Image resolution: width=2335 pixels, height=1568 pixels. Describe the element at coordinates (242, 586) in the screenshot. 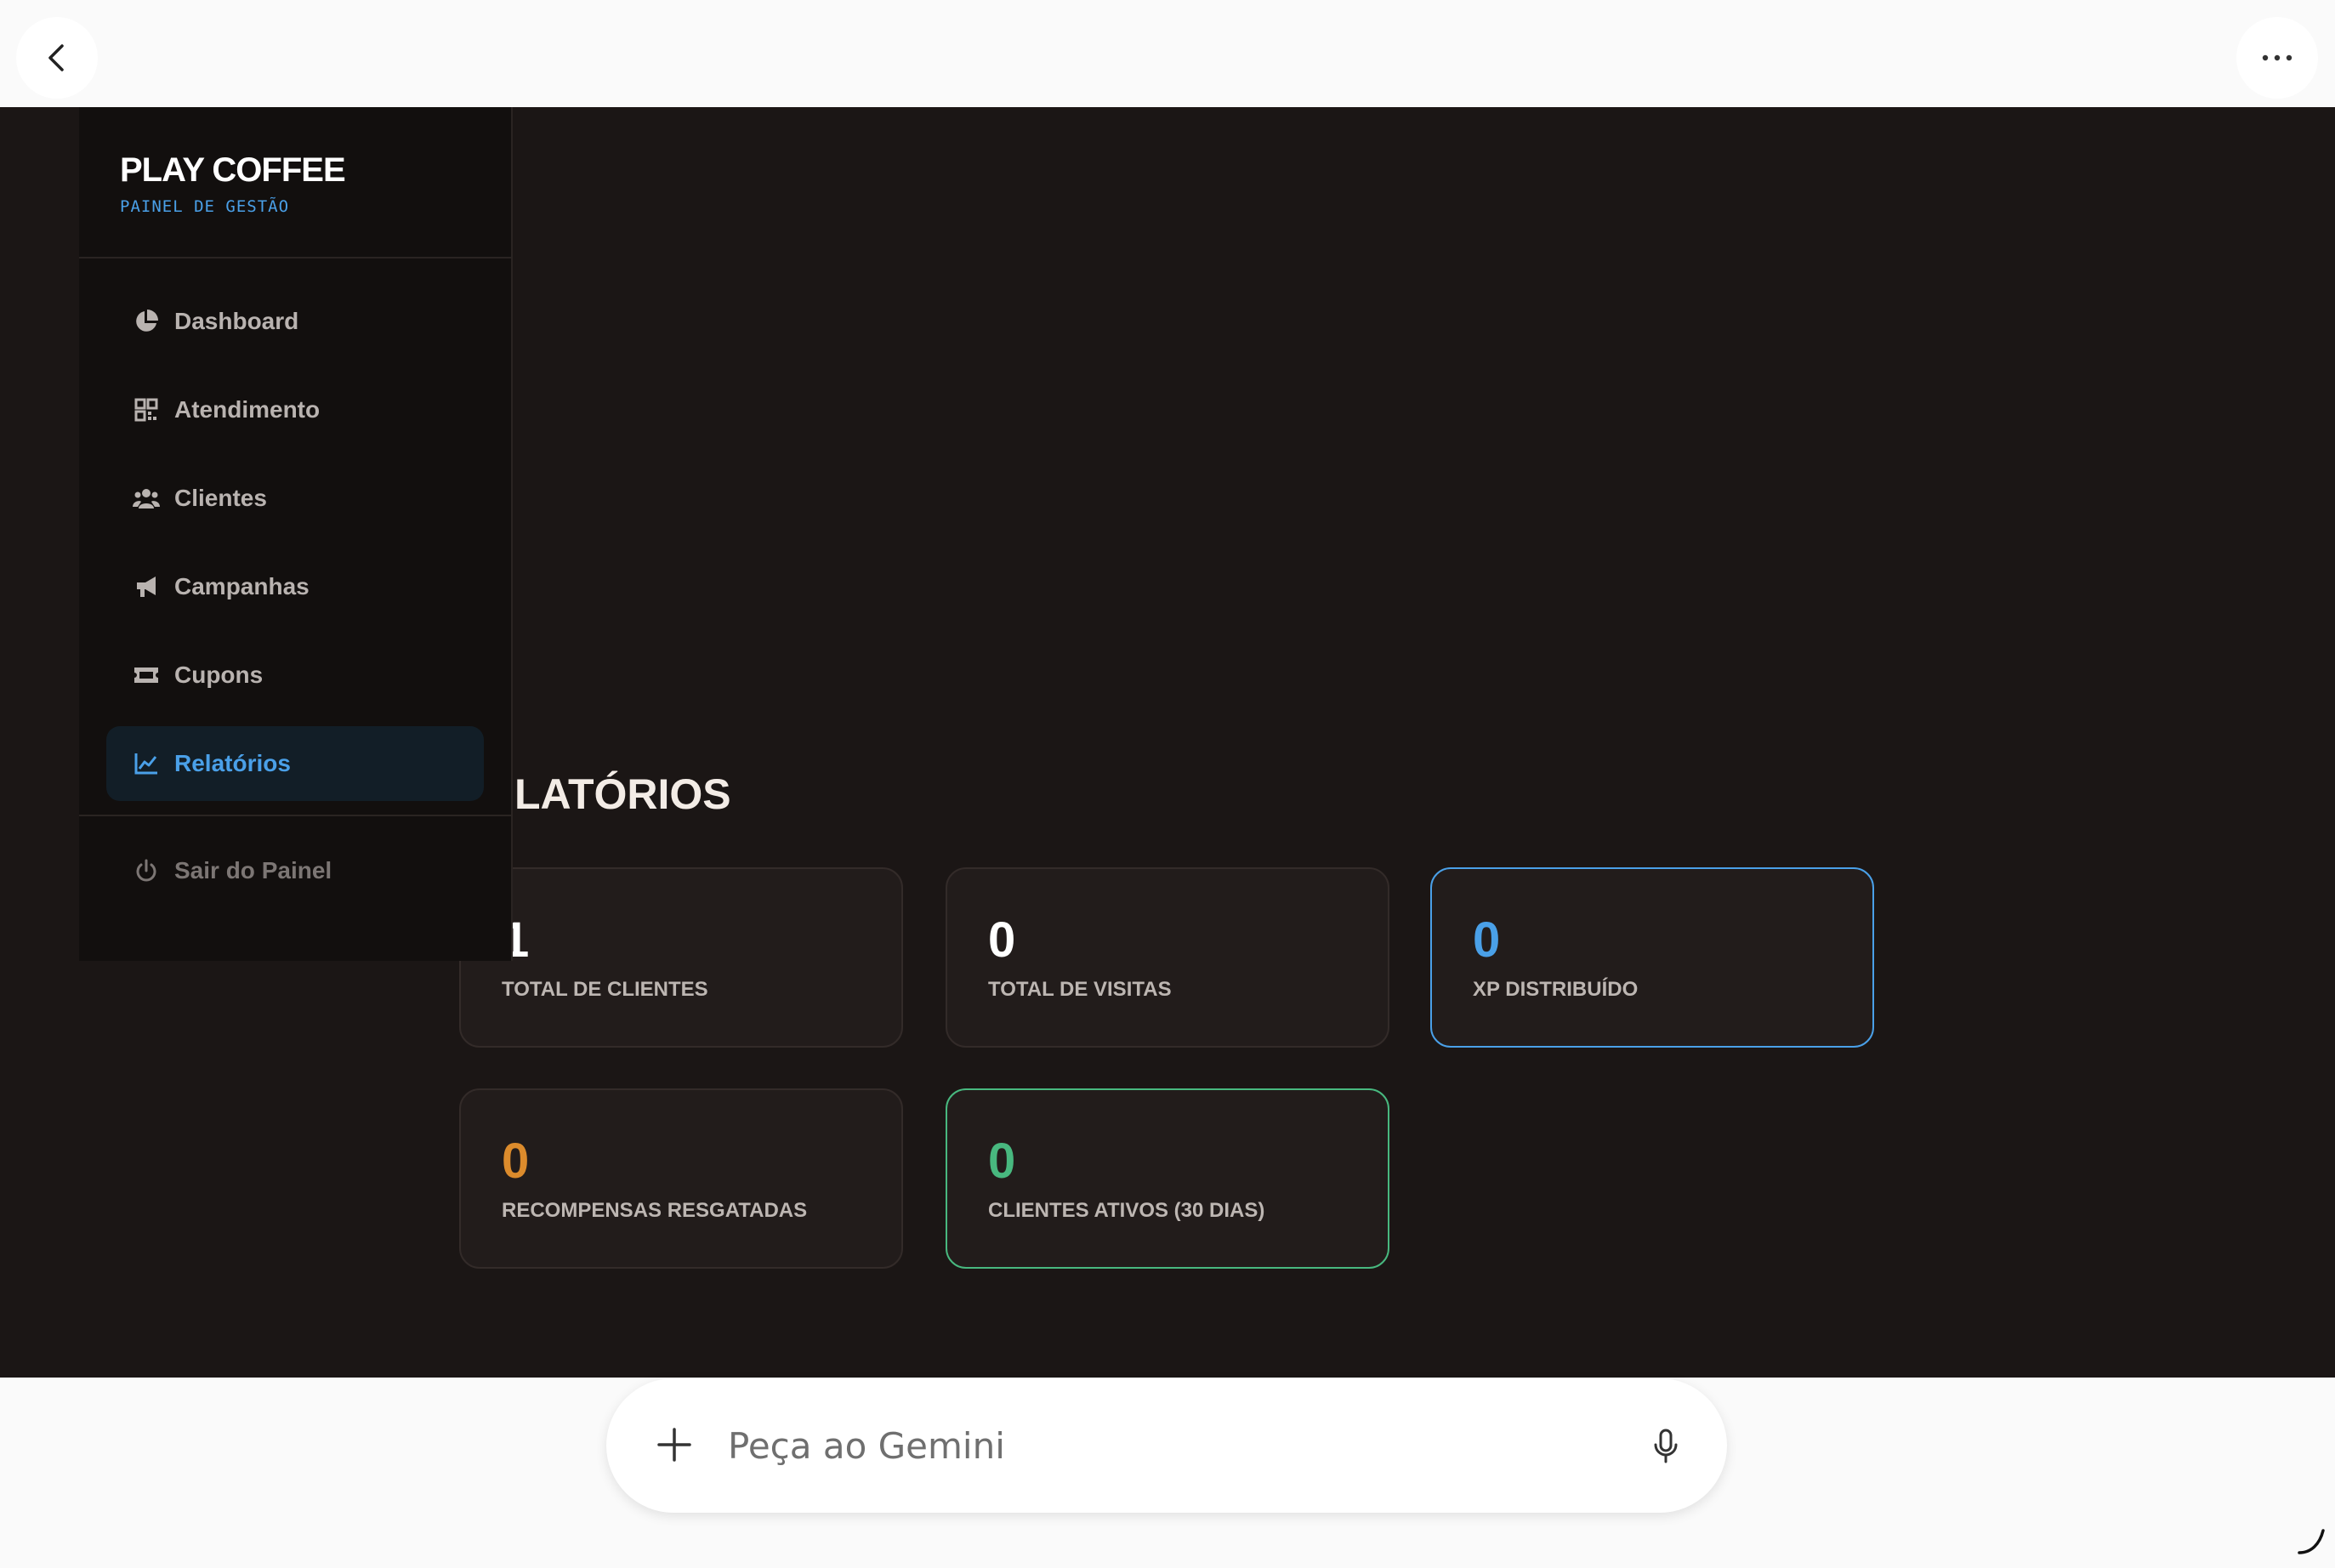

I see `sidebar-item-label: Campanhas` at that location.